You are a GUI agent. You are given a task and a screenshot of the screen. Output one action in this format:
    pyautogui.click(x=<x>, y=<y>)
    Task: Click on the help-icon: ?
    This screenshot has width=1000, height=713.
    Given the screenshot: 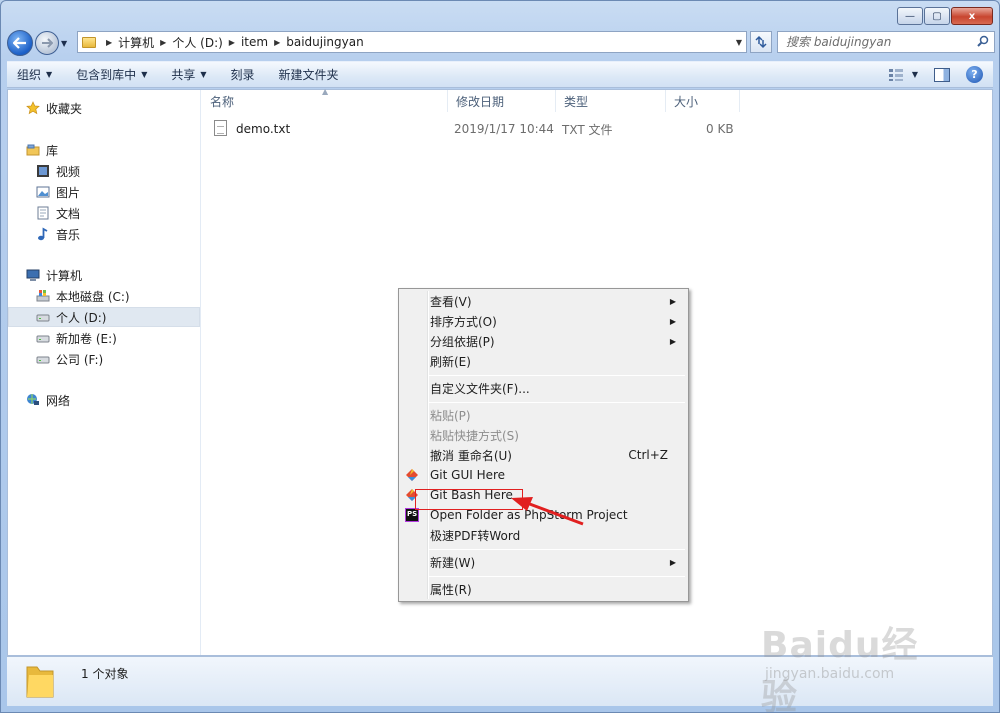 What is the action you would take?
    pyautogui.click(x=974, y=74)
    